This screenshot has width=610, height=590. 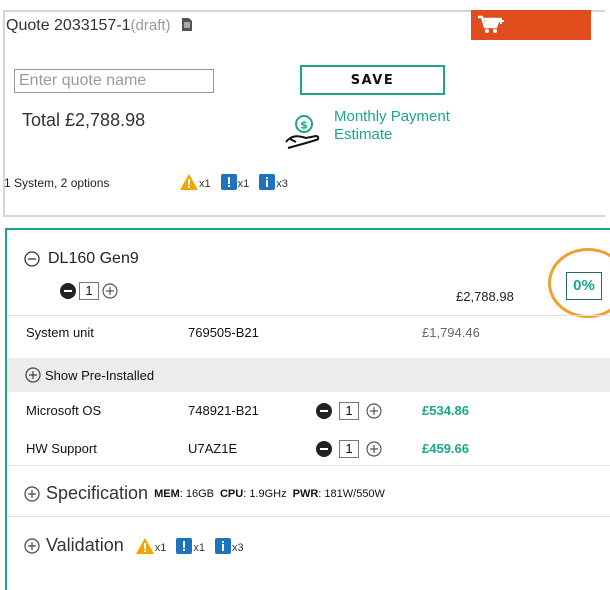 What do you see at coordinates (392, 116) in the screenshot?
I see `monthly-payment-label: Monthly Payment` at bounding box center [392, 116].